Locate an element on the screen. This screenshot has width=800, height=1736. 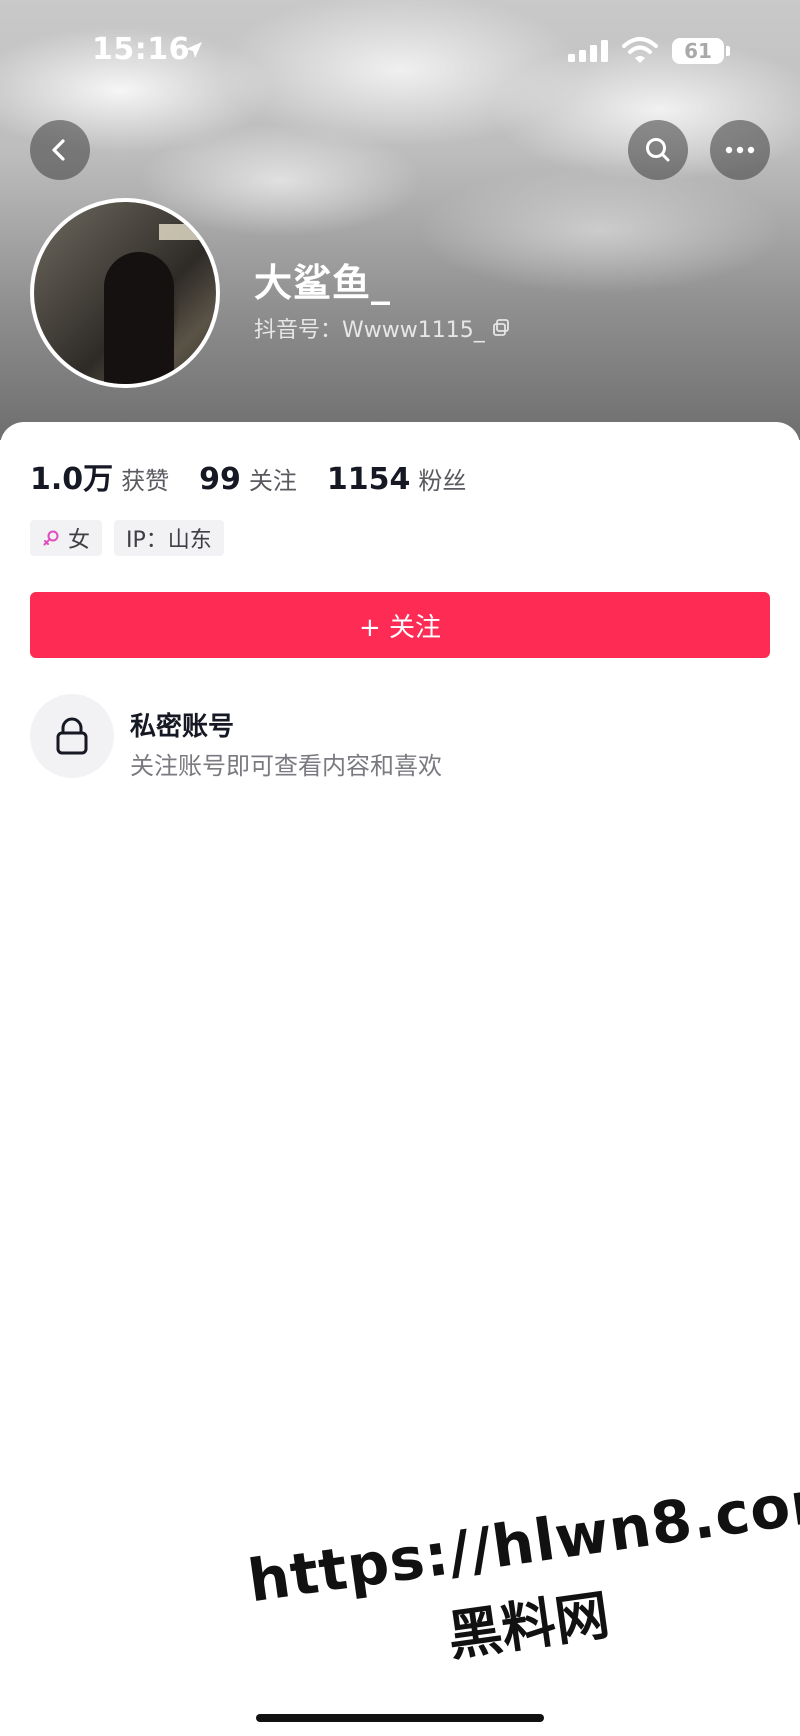
follow-button: + 关注 is located at coordinates (400, 625).